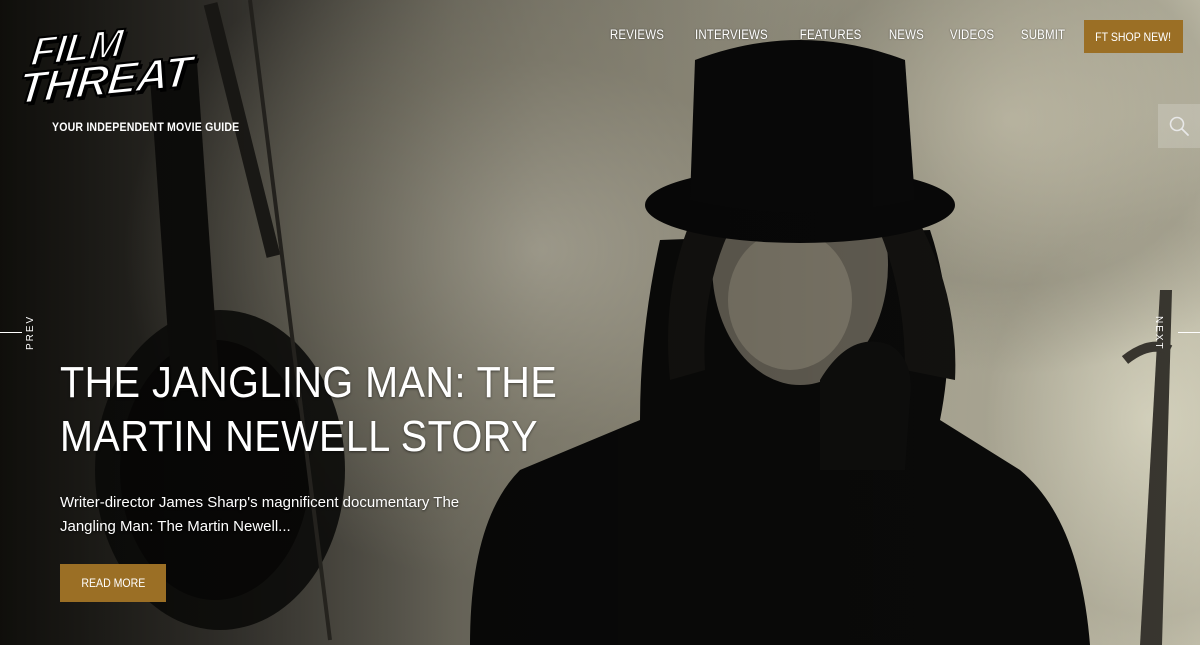 The width and height of the screenshot is (1200, 645). Describe the element at coordinates (1158, 333) in the screenshot. I see `next-label: NEXT` at that location.